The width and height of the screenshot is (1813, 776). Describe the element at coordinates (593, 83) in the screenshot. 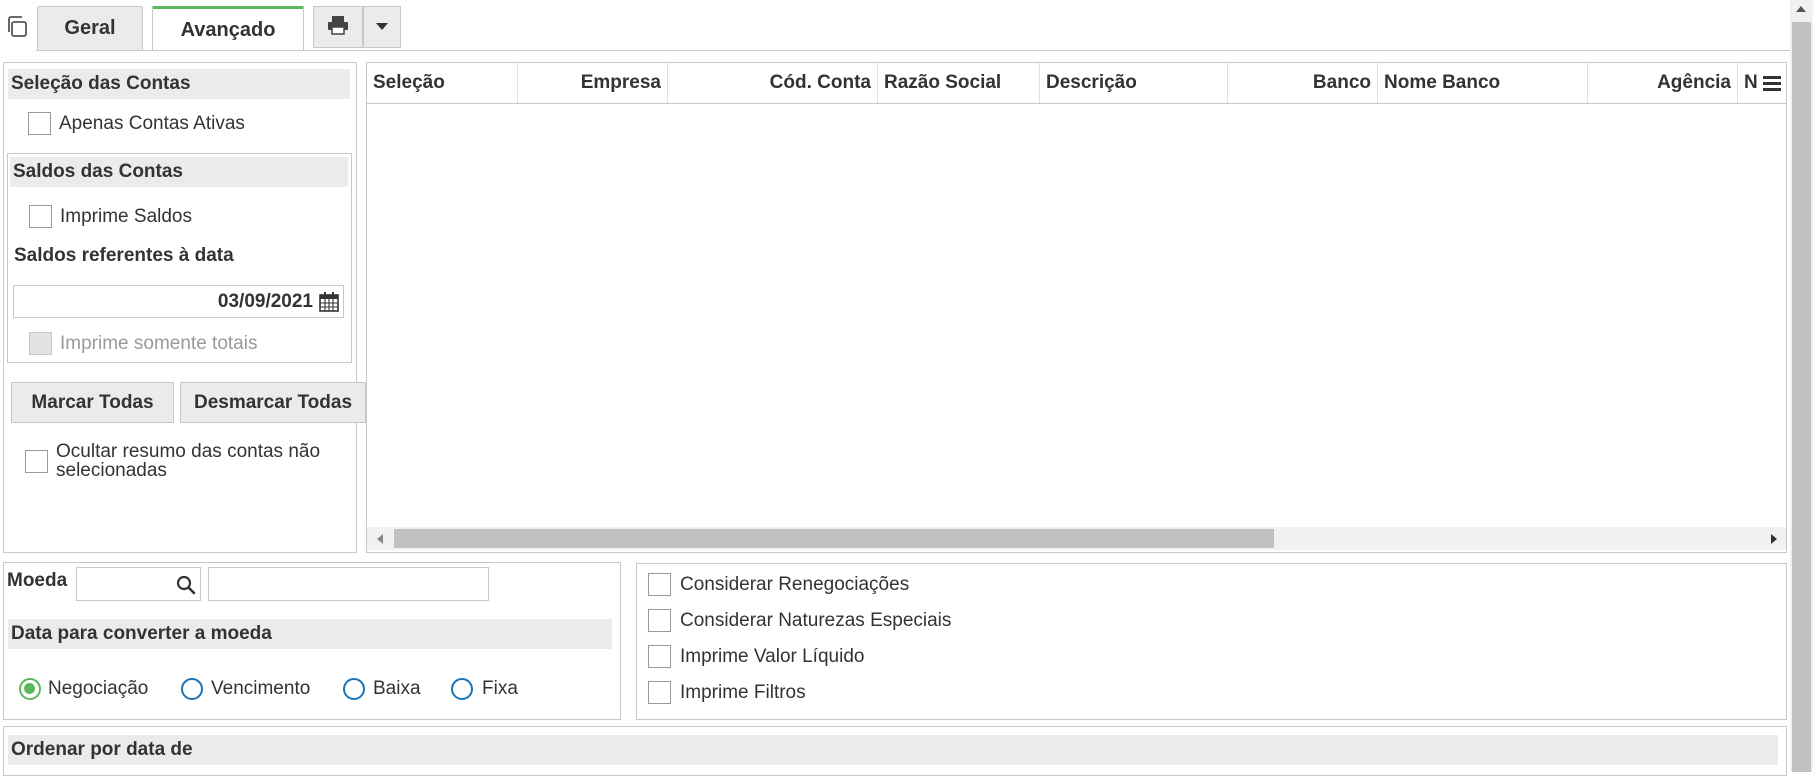

I see `column-empresa: Empresa` at that location.